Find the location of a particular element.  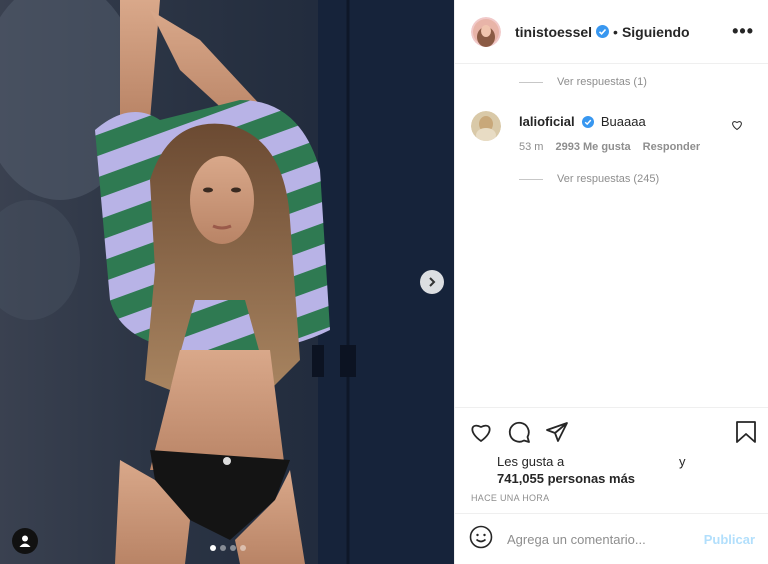

likes-summary: Les gusta a y 741,055 personas más is located at coordinates (597, 470).